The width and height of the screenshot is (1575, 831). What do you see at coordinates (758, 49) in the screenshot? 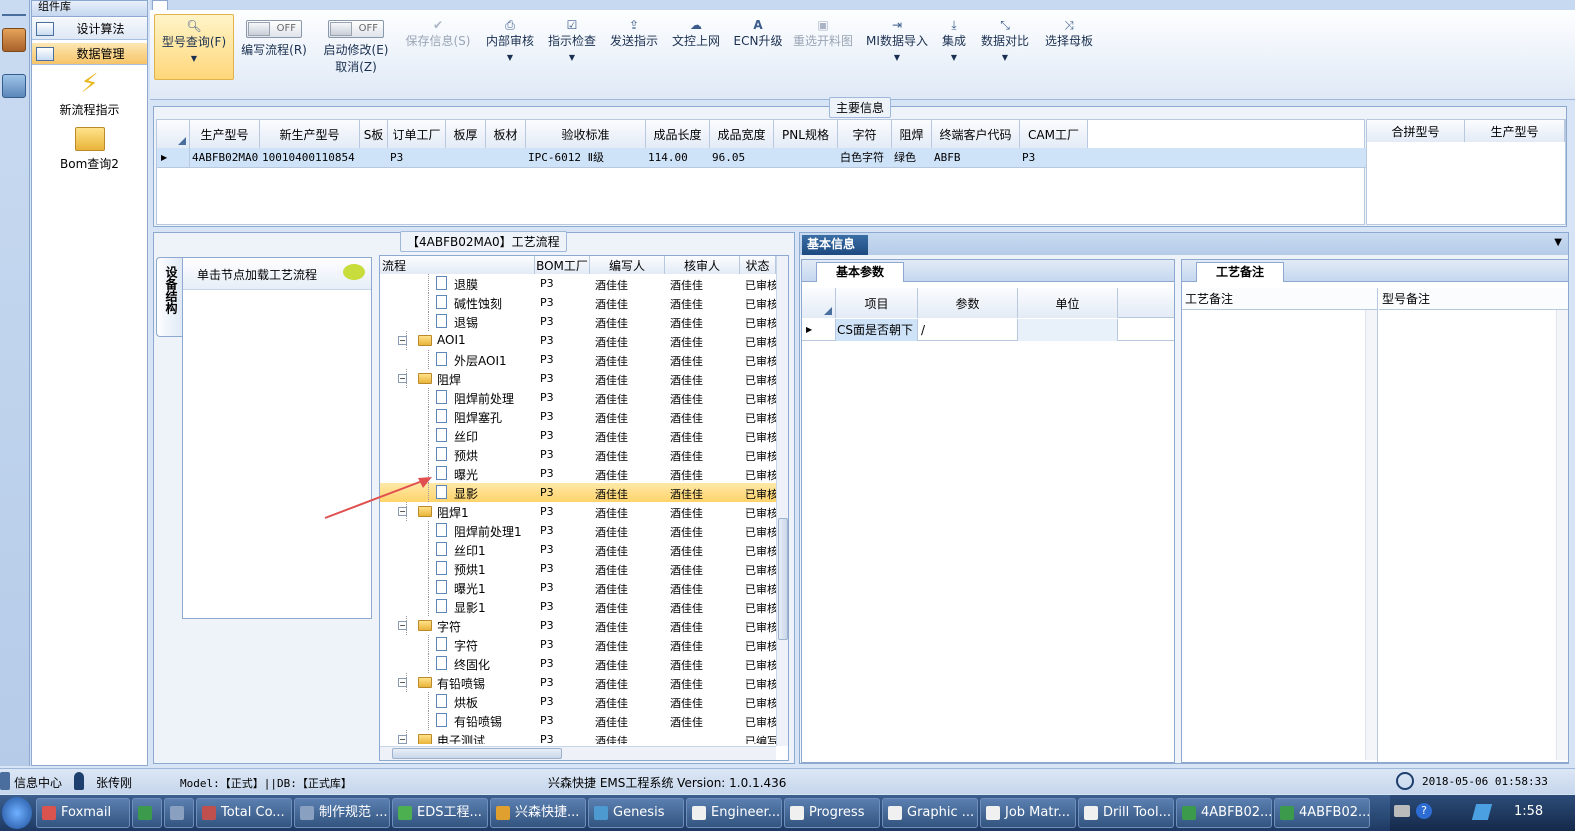
I see `ecn-upgrade-button: A ECN升级` at bounding box center [758, 49].